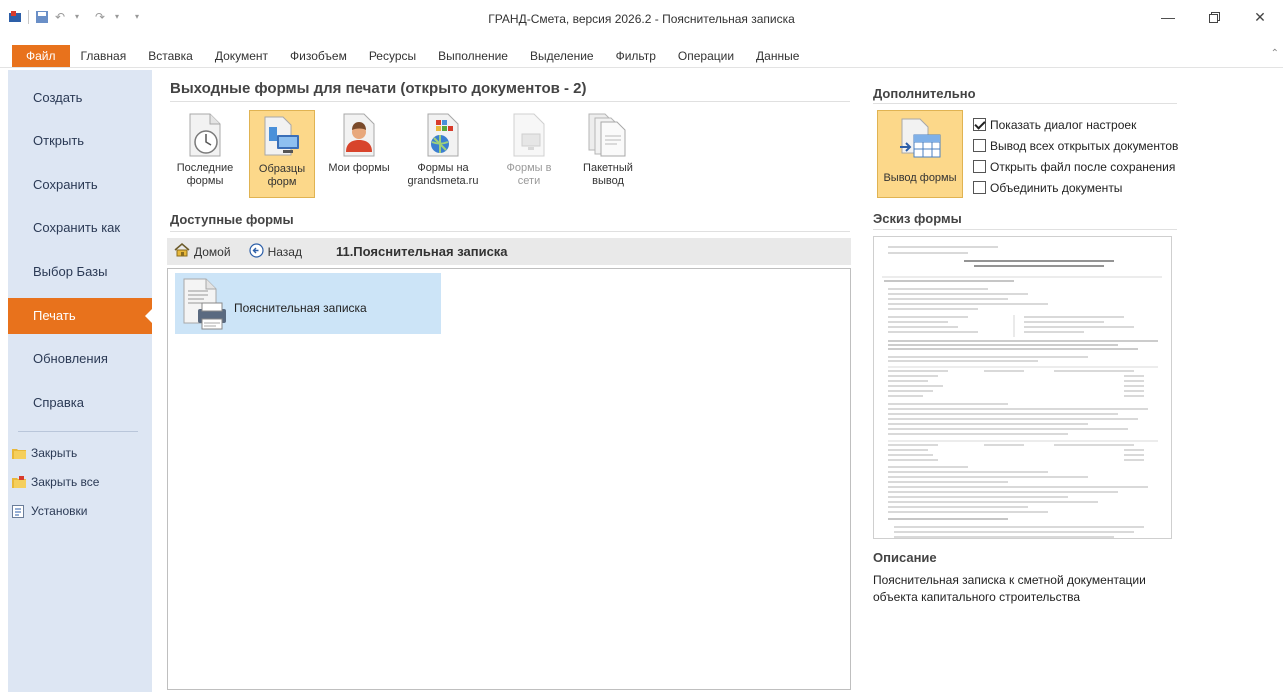 This screenshot has height=692, width=1283. I want to click on tab-physical-volume: Физобъем, so click(318, 56).